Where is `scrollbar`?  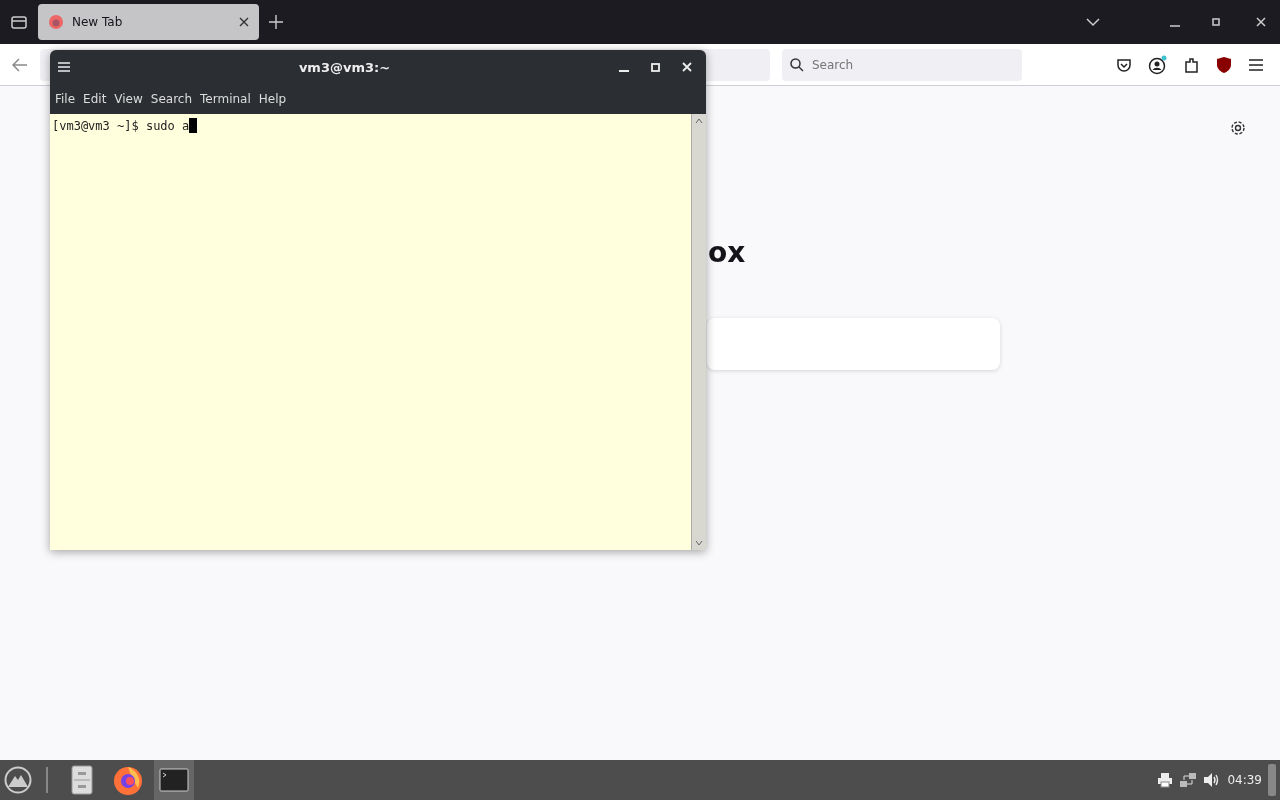 scrollbar is located at coordinates (698, 332).